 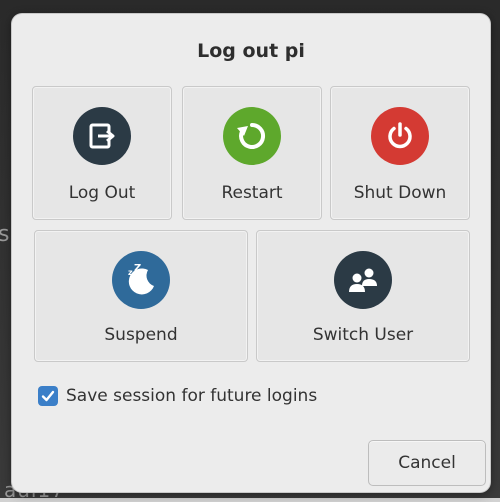 I want to click on suspend-button: z Z Suspend, so click(x=141, y=296).